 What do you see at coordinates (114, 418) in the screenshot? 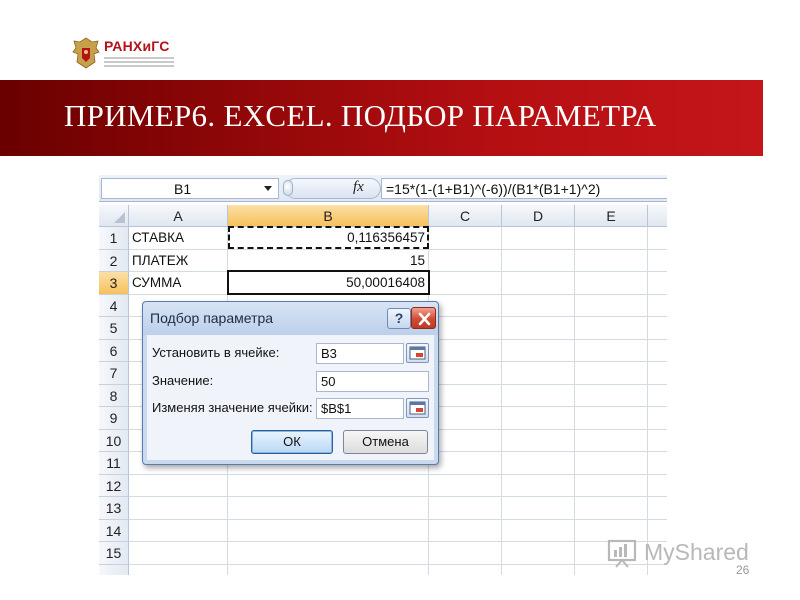
I see `row-header-9: 9` at bounding box center [114, 418].